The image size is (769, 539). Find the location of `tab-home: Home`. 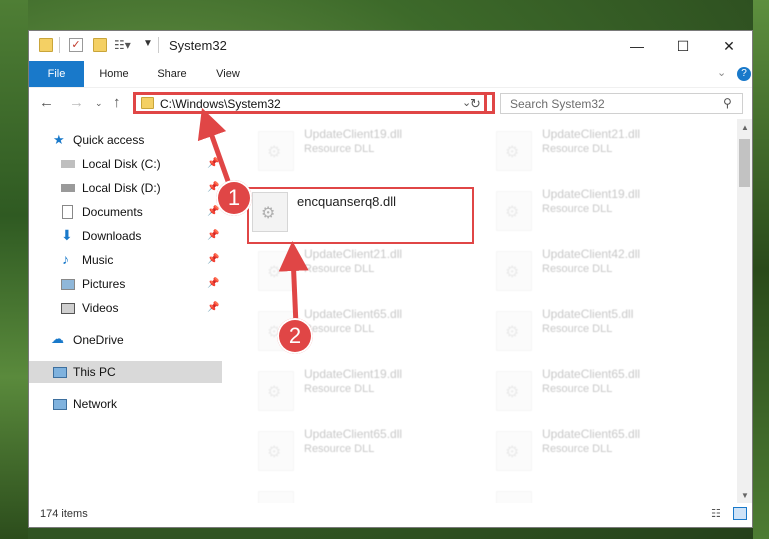

tab-home: Home is located at coordinates (114, 74).